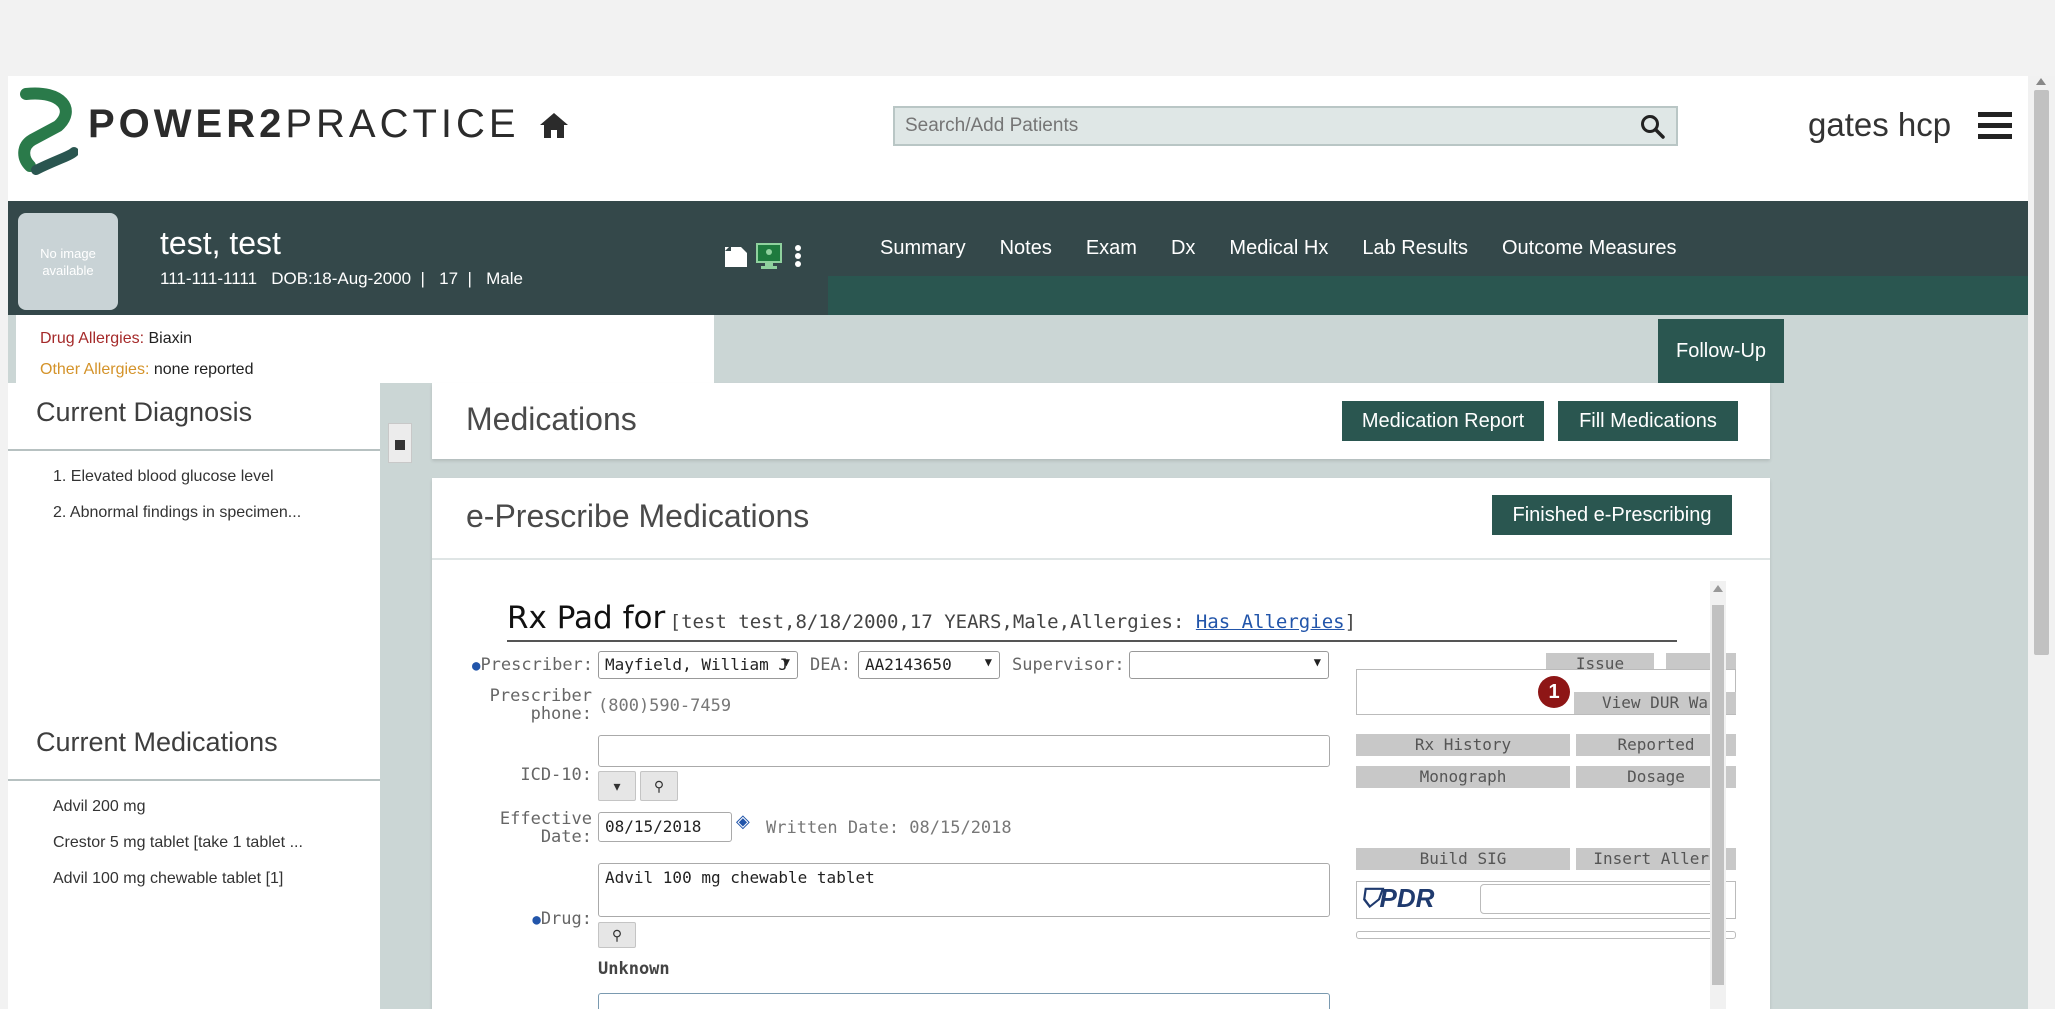 The width and height of the screenshot is (2055, 1009). I want to click on icd10-search-button: ⚲, so click(659, 786).